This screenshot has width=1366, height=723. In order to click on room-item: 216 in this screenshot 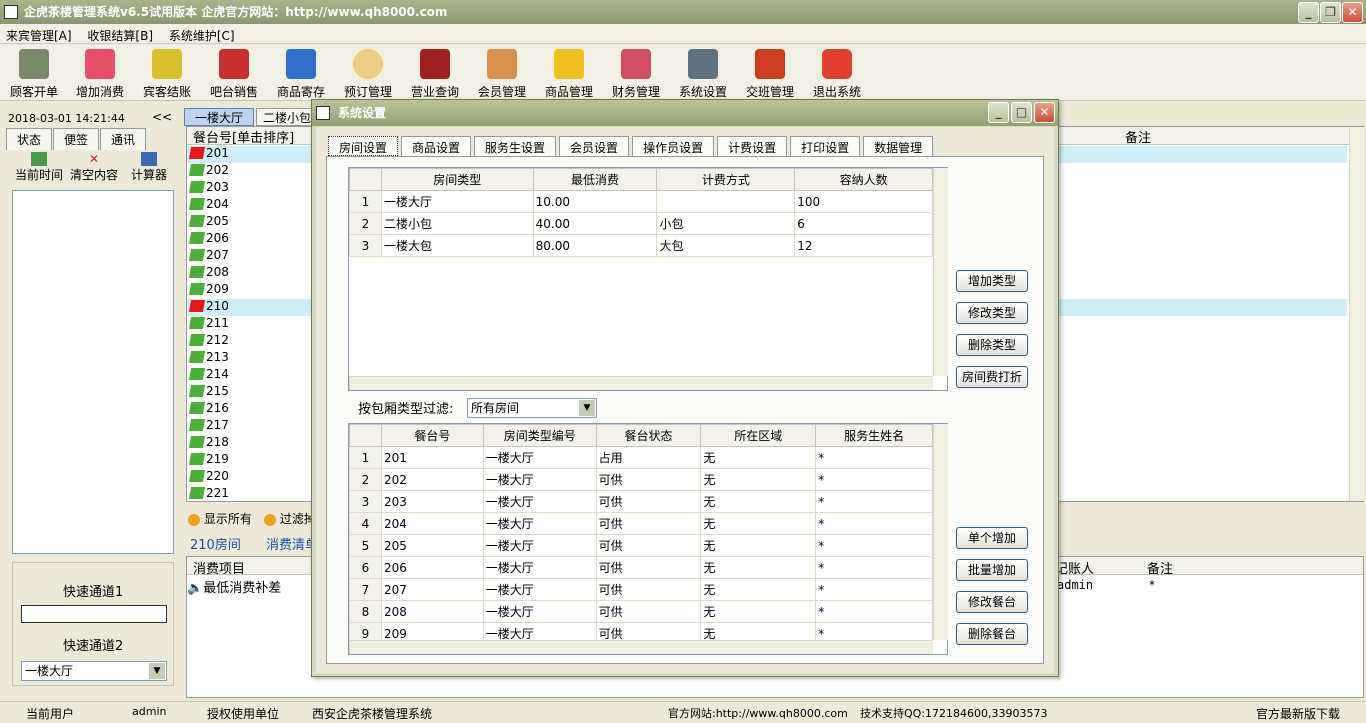, I will do `click(248, 408)`.